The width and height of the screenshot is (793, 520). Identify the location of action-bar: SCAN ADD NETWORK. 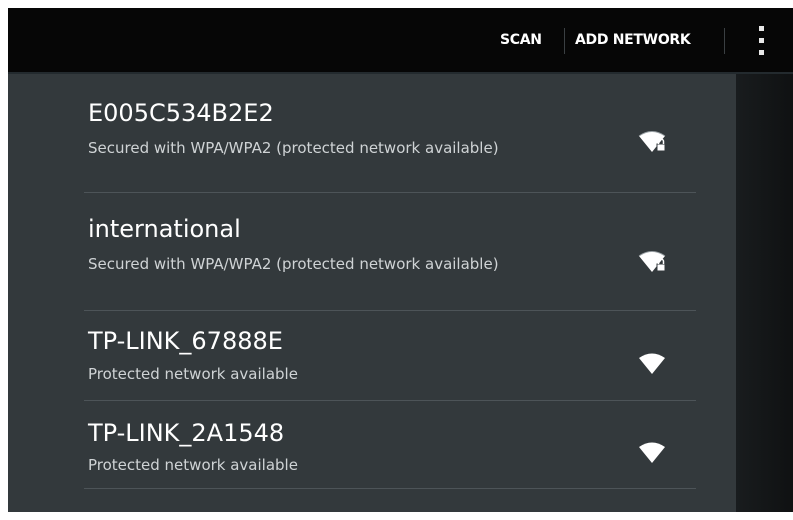
(400, 41).